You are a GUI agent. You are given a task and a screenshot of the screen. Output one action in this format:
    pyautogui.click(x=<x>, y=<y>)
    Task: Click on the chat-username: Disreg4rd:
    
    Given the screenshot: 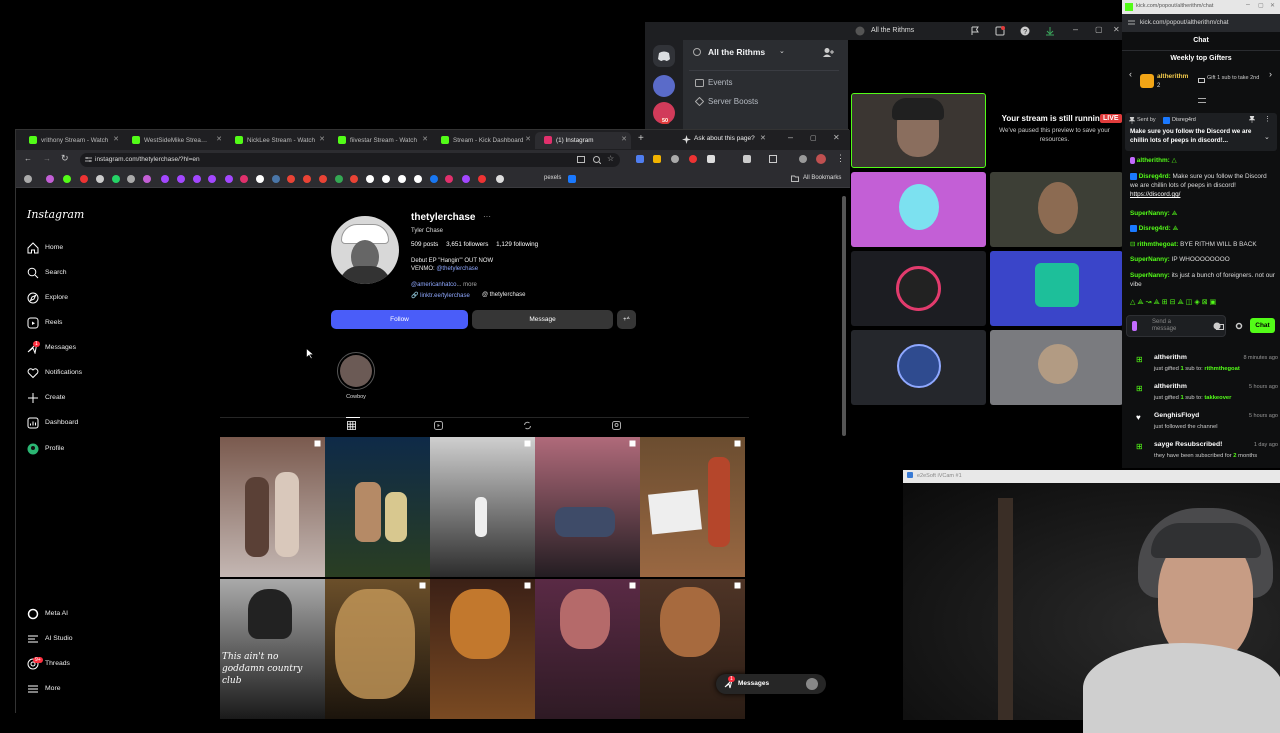 What is the action you would take?
    pyautogui.click(x=1155, y=228)
    